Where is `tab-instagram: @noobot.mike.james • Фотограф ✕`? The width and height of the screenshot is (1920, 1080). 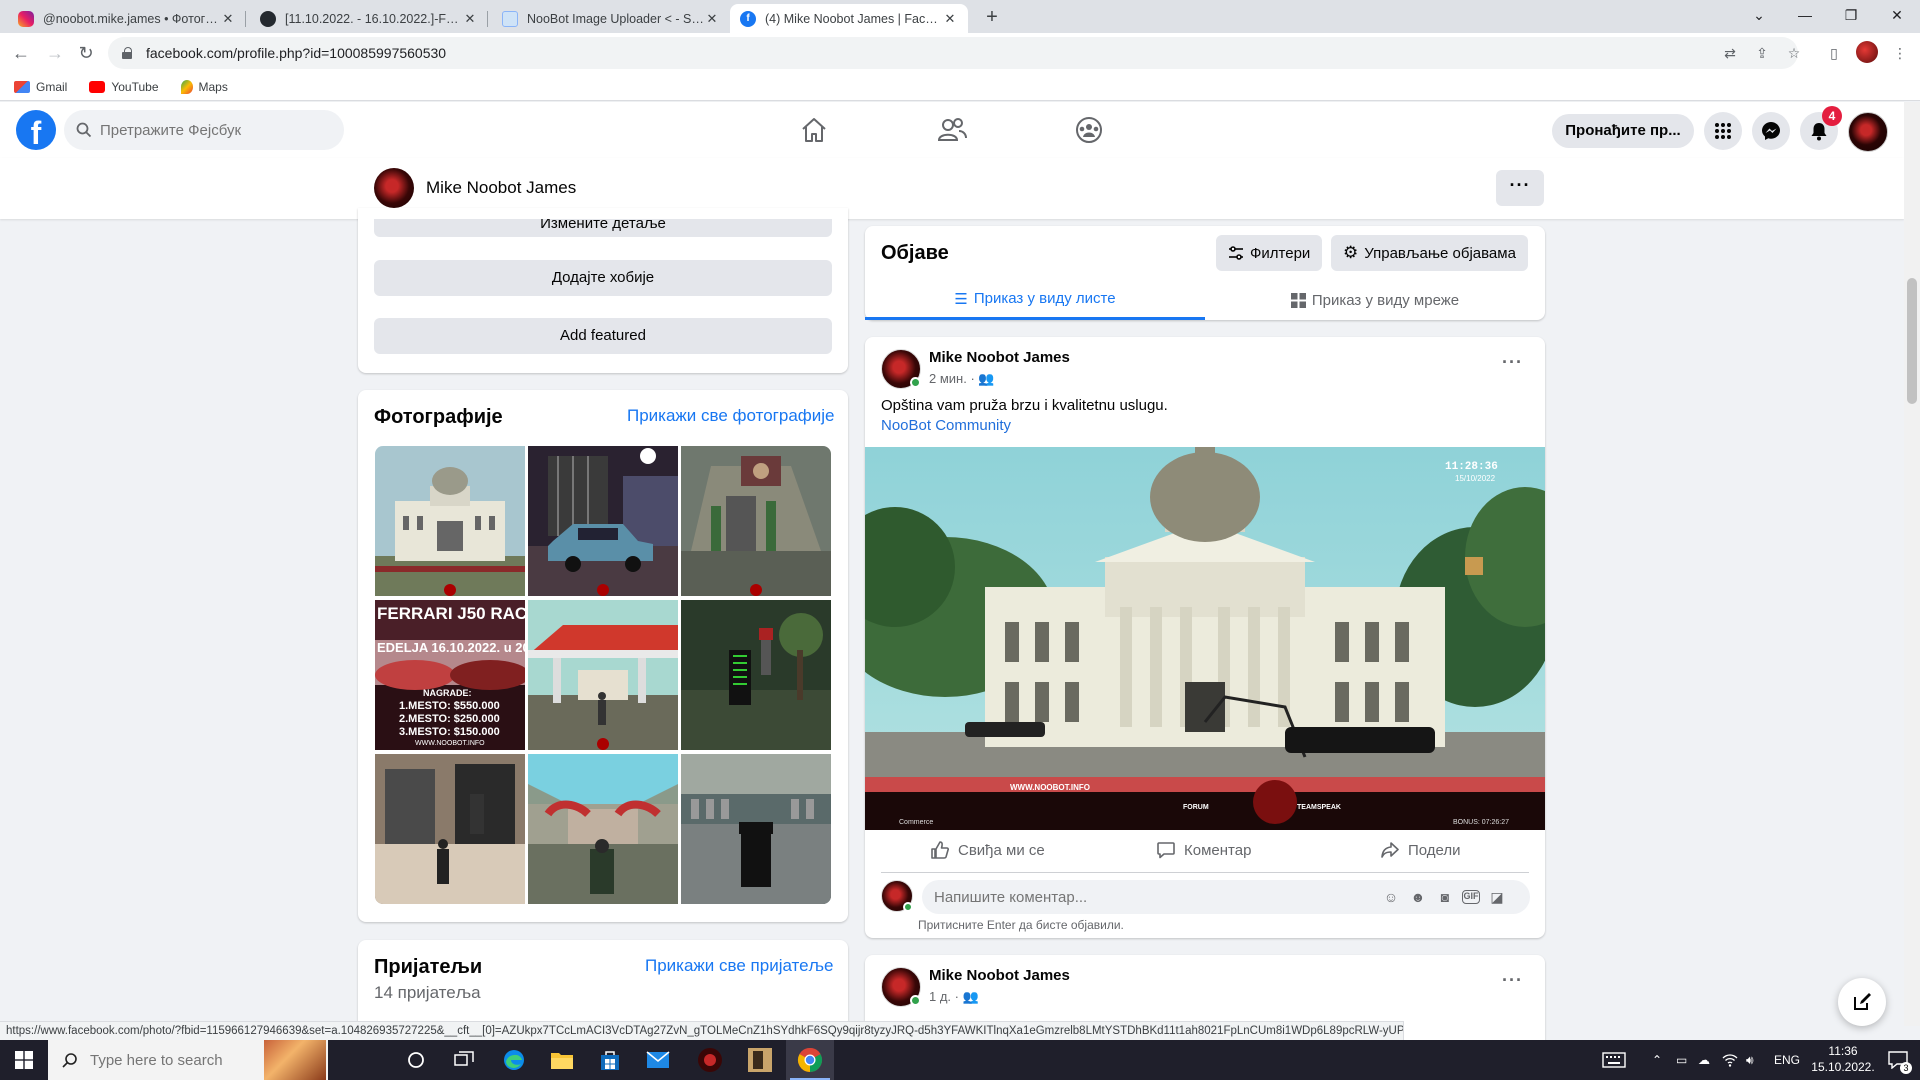
tab-instagram: @noobot.mike.james • Фотограф ✕ is located at coordinates (127, 18).